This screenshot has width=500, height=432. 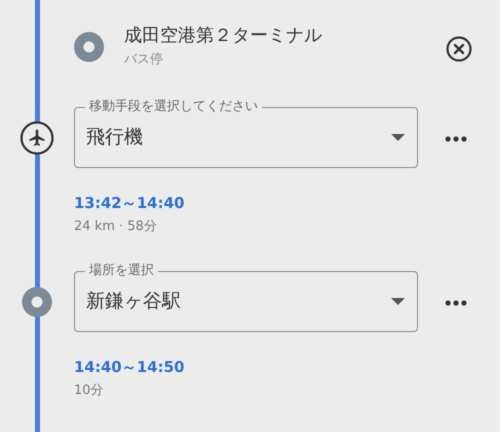 What do you see at coordinates (173, 107) in the screenshot?
I see `field-label: 移動手段を選択してください` at bounding box center [173, 107].